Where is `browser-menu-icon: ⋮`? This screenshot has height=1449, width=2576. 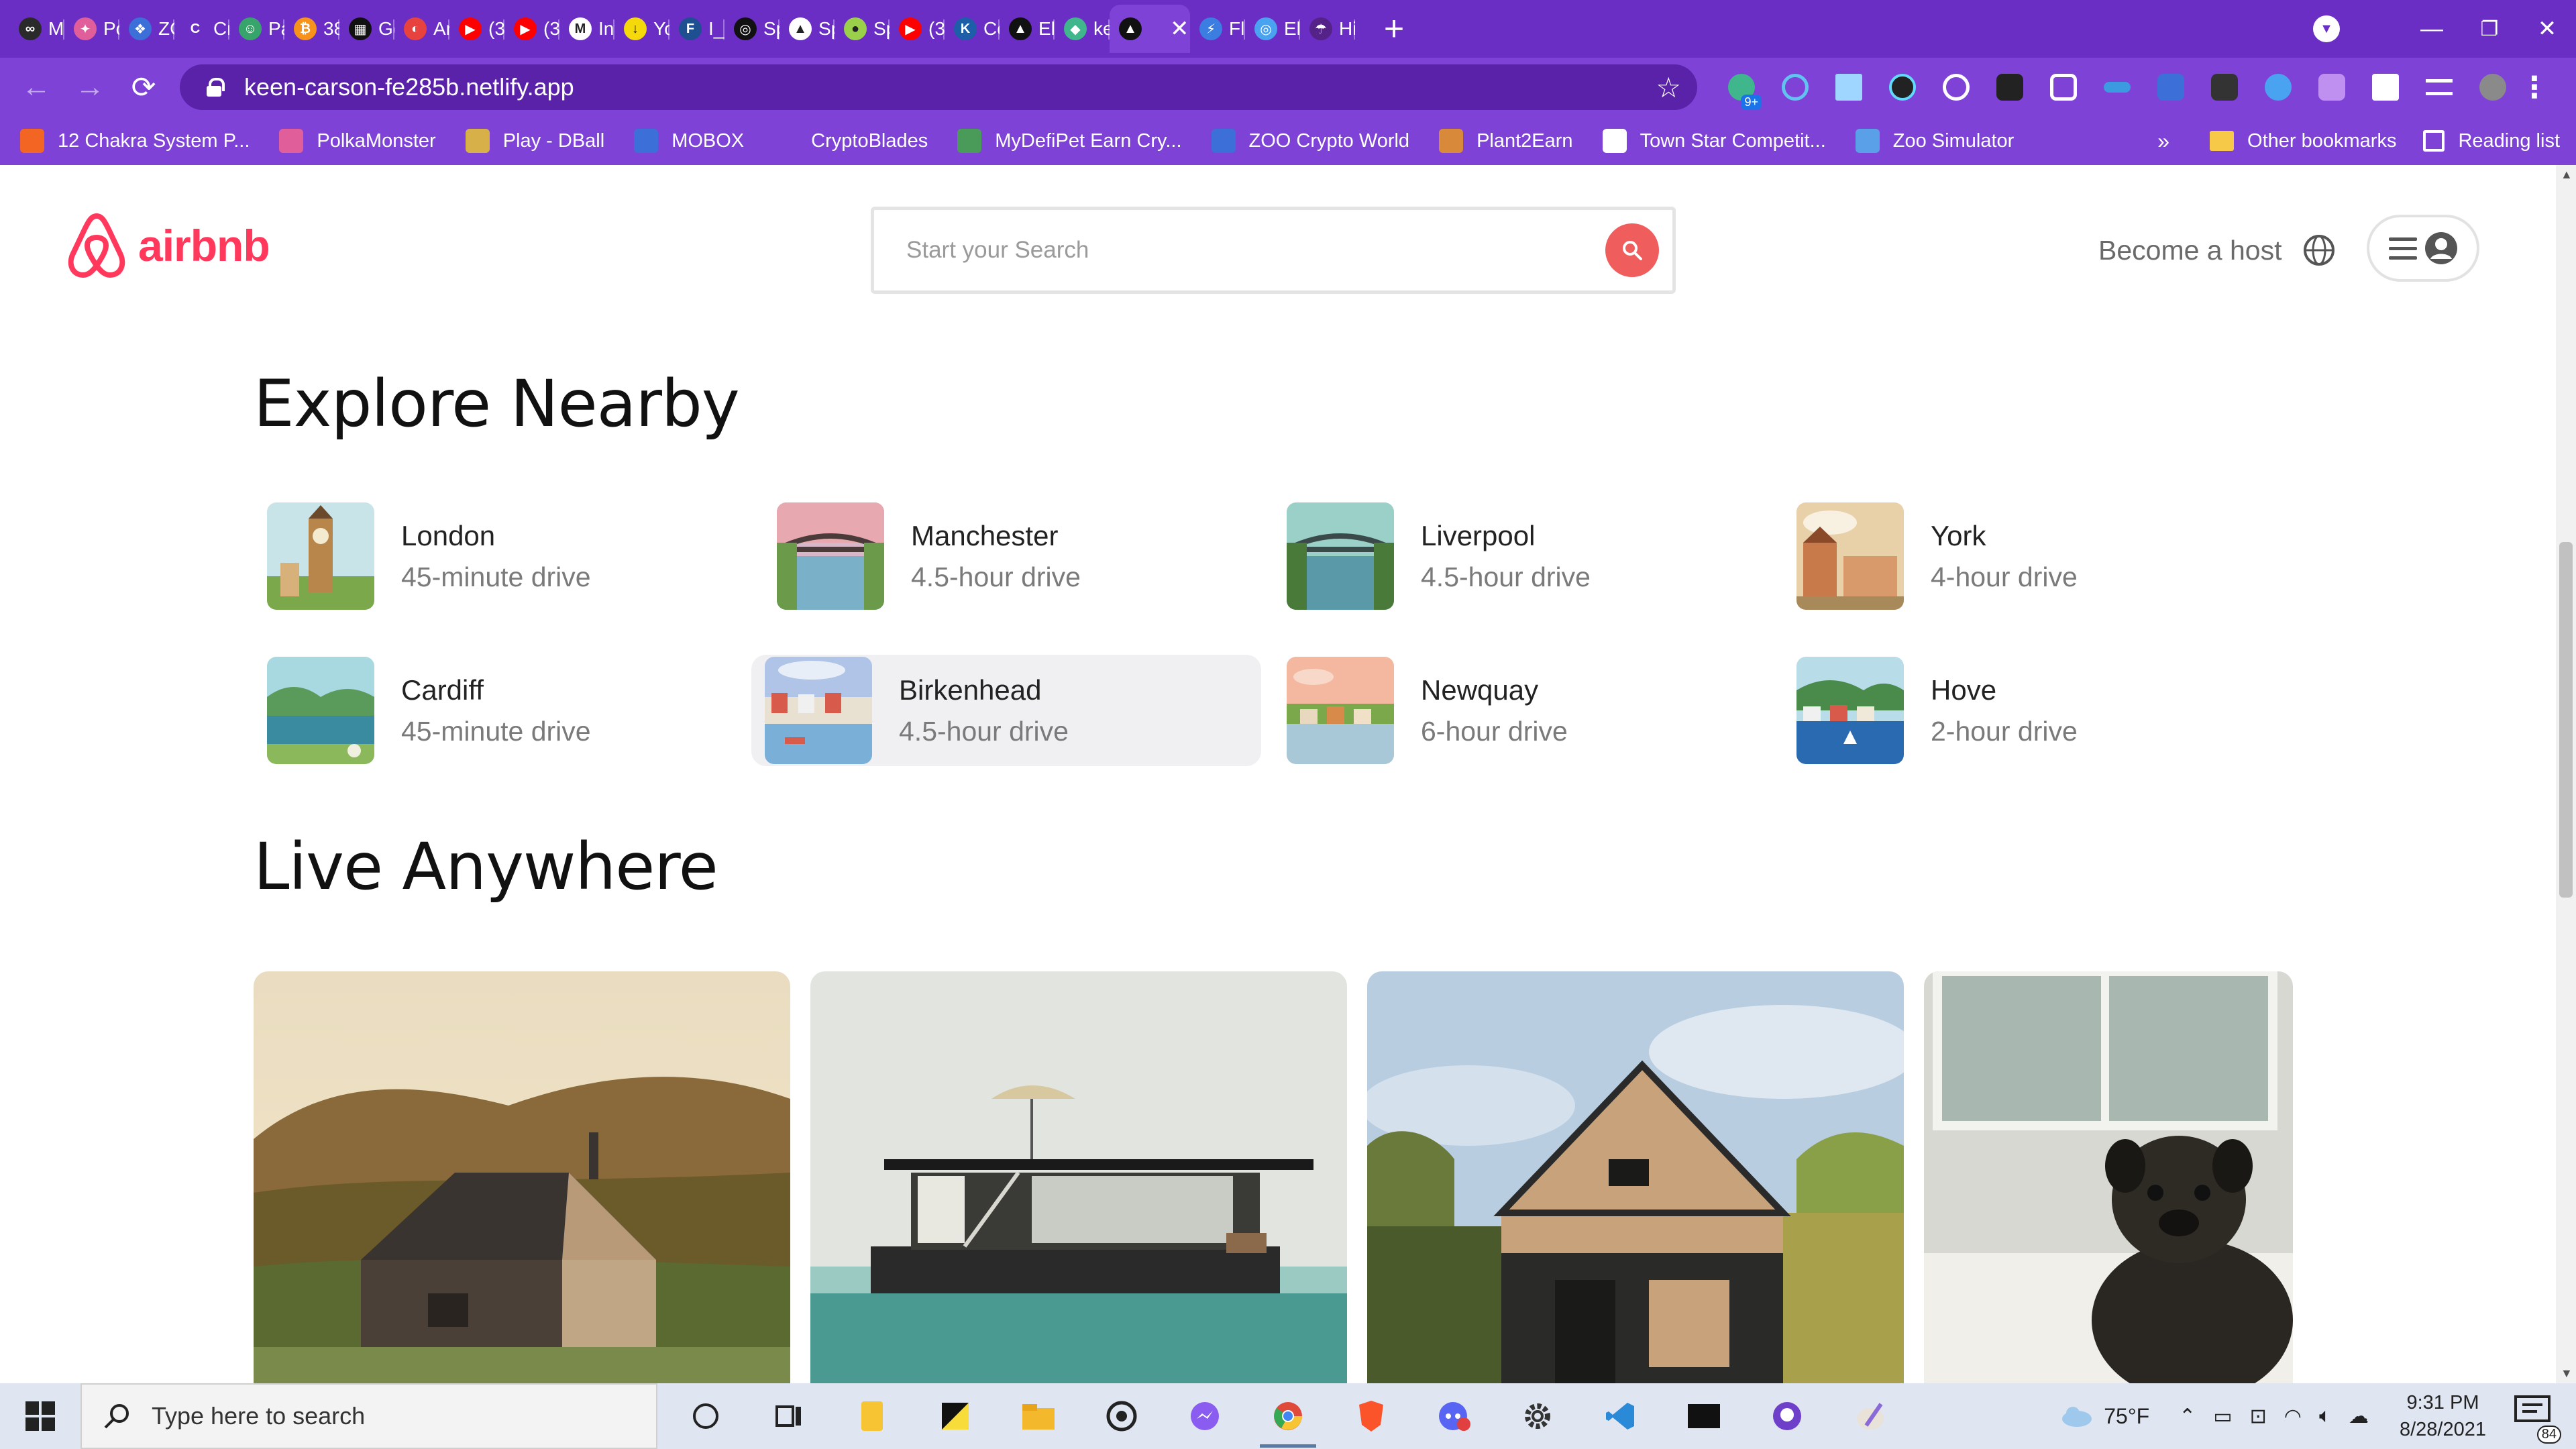 browser-menu-icon: ⋮ is located at coordinates (2534, 87).